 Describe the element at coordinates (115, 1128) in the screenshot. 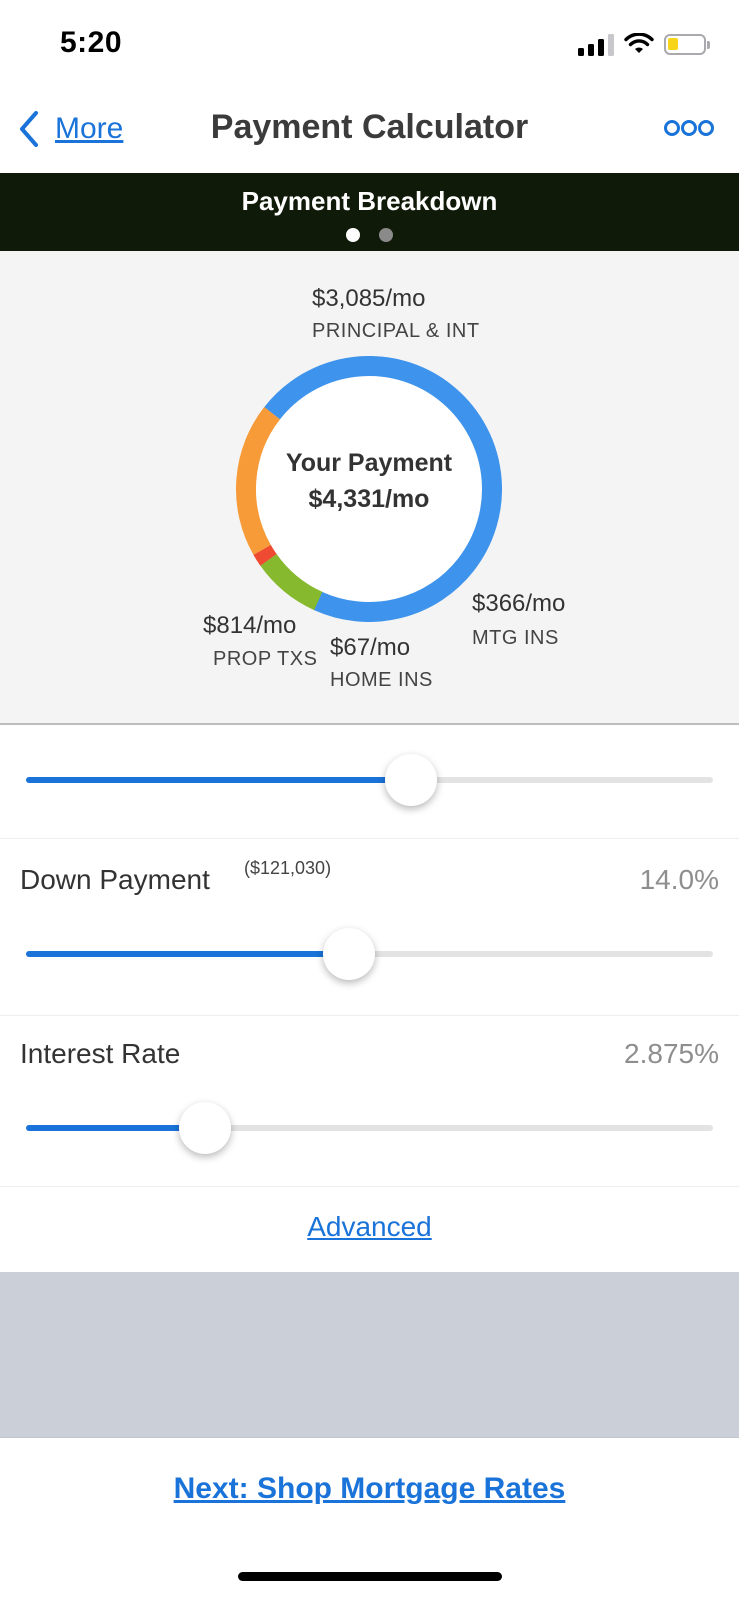

I see `interest-rate-slider-fill` at that location.